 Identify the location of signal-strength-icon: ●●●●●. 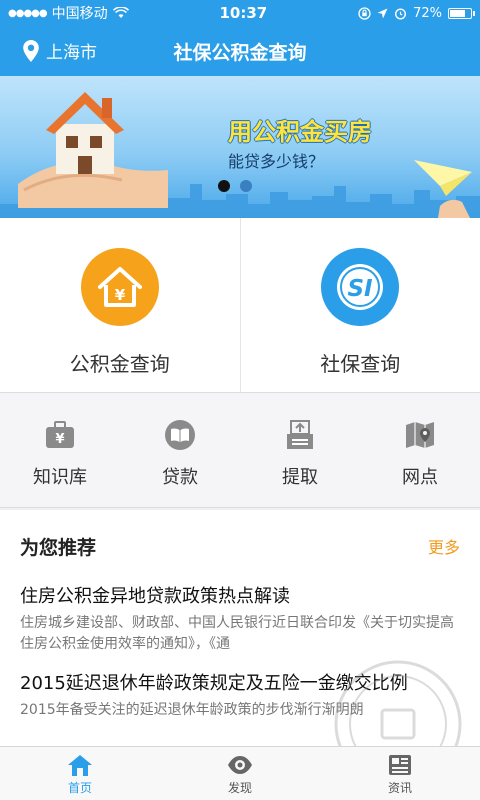
(28, 13).